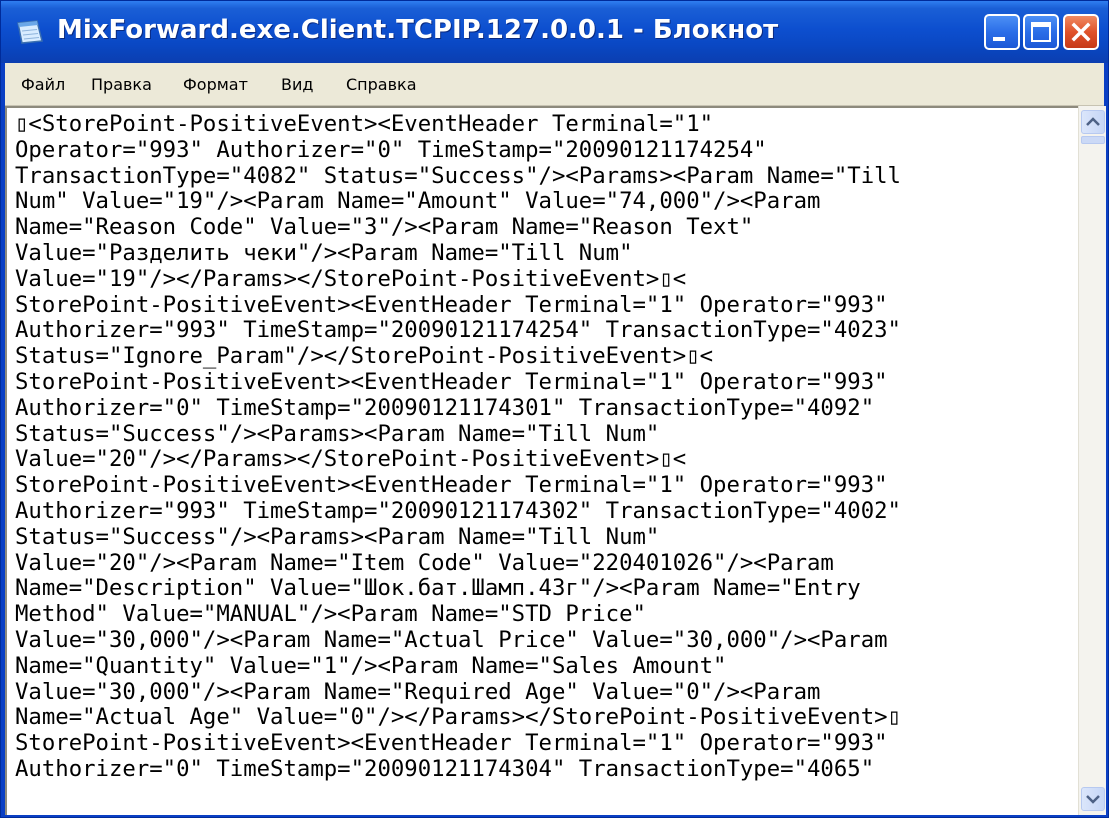  What do you see at coordinates (381, 84) in the screenshot?
I see `menu-help: Справка` at bounding box center [381, 84].